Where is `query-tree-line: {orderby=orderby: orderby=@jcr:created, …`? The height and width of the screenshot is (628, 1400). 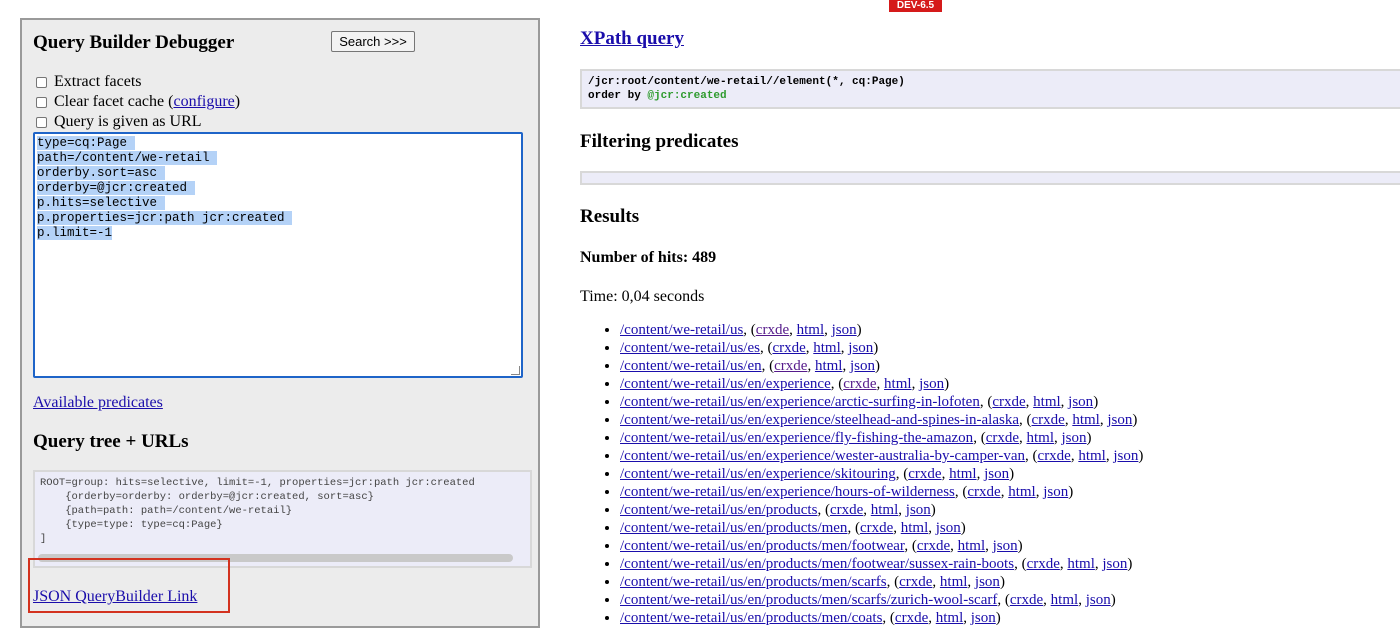 query-tree-line: {orderby=orderby: orderby=@jcr:created, … is located at coordinates (207, 497).